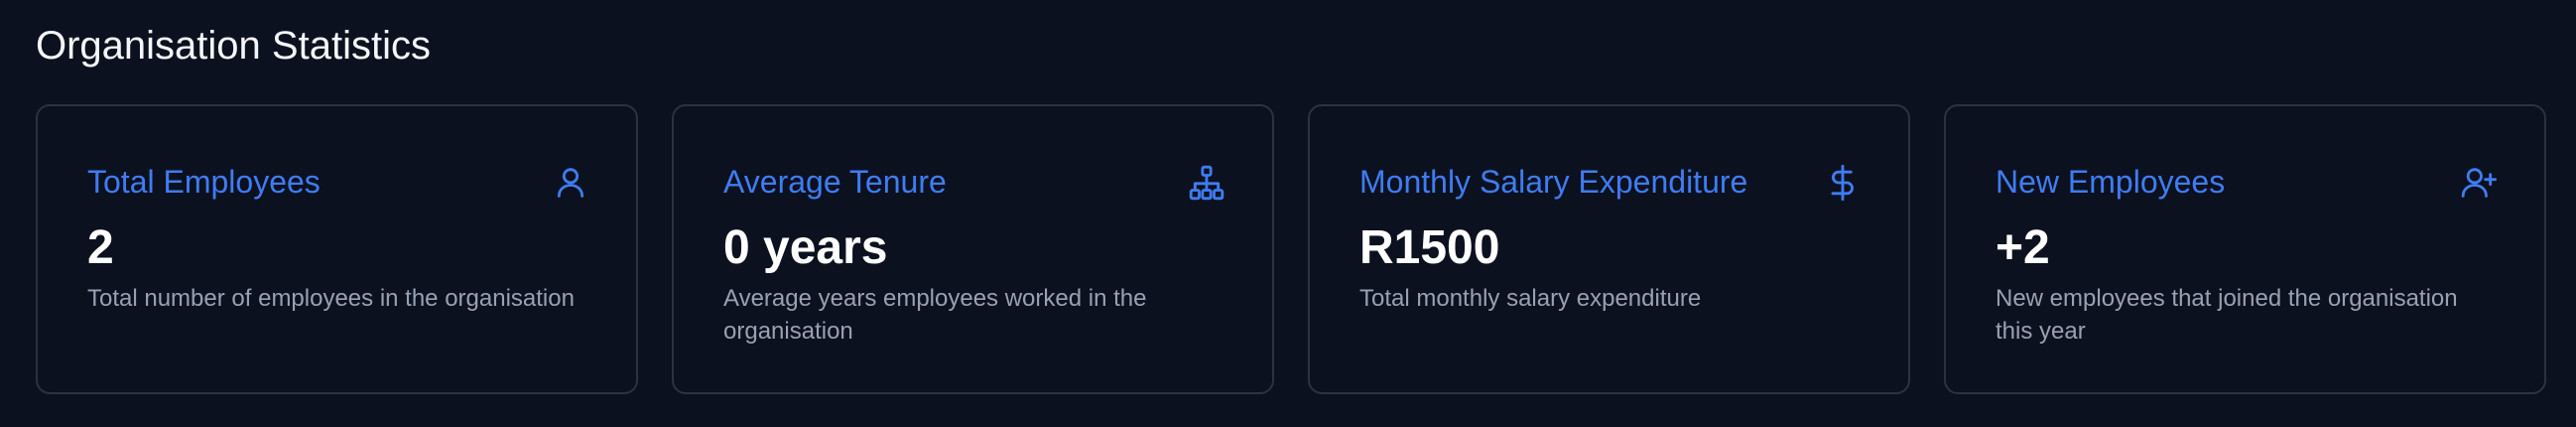 This screenshot has height=427, width=2576. What do you see at coordinates (1430, 247) in the screenshot?
I see `stat-card-value: R1500` at bounding box center [1430, 247].